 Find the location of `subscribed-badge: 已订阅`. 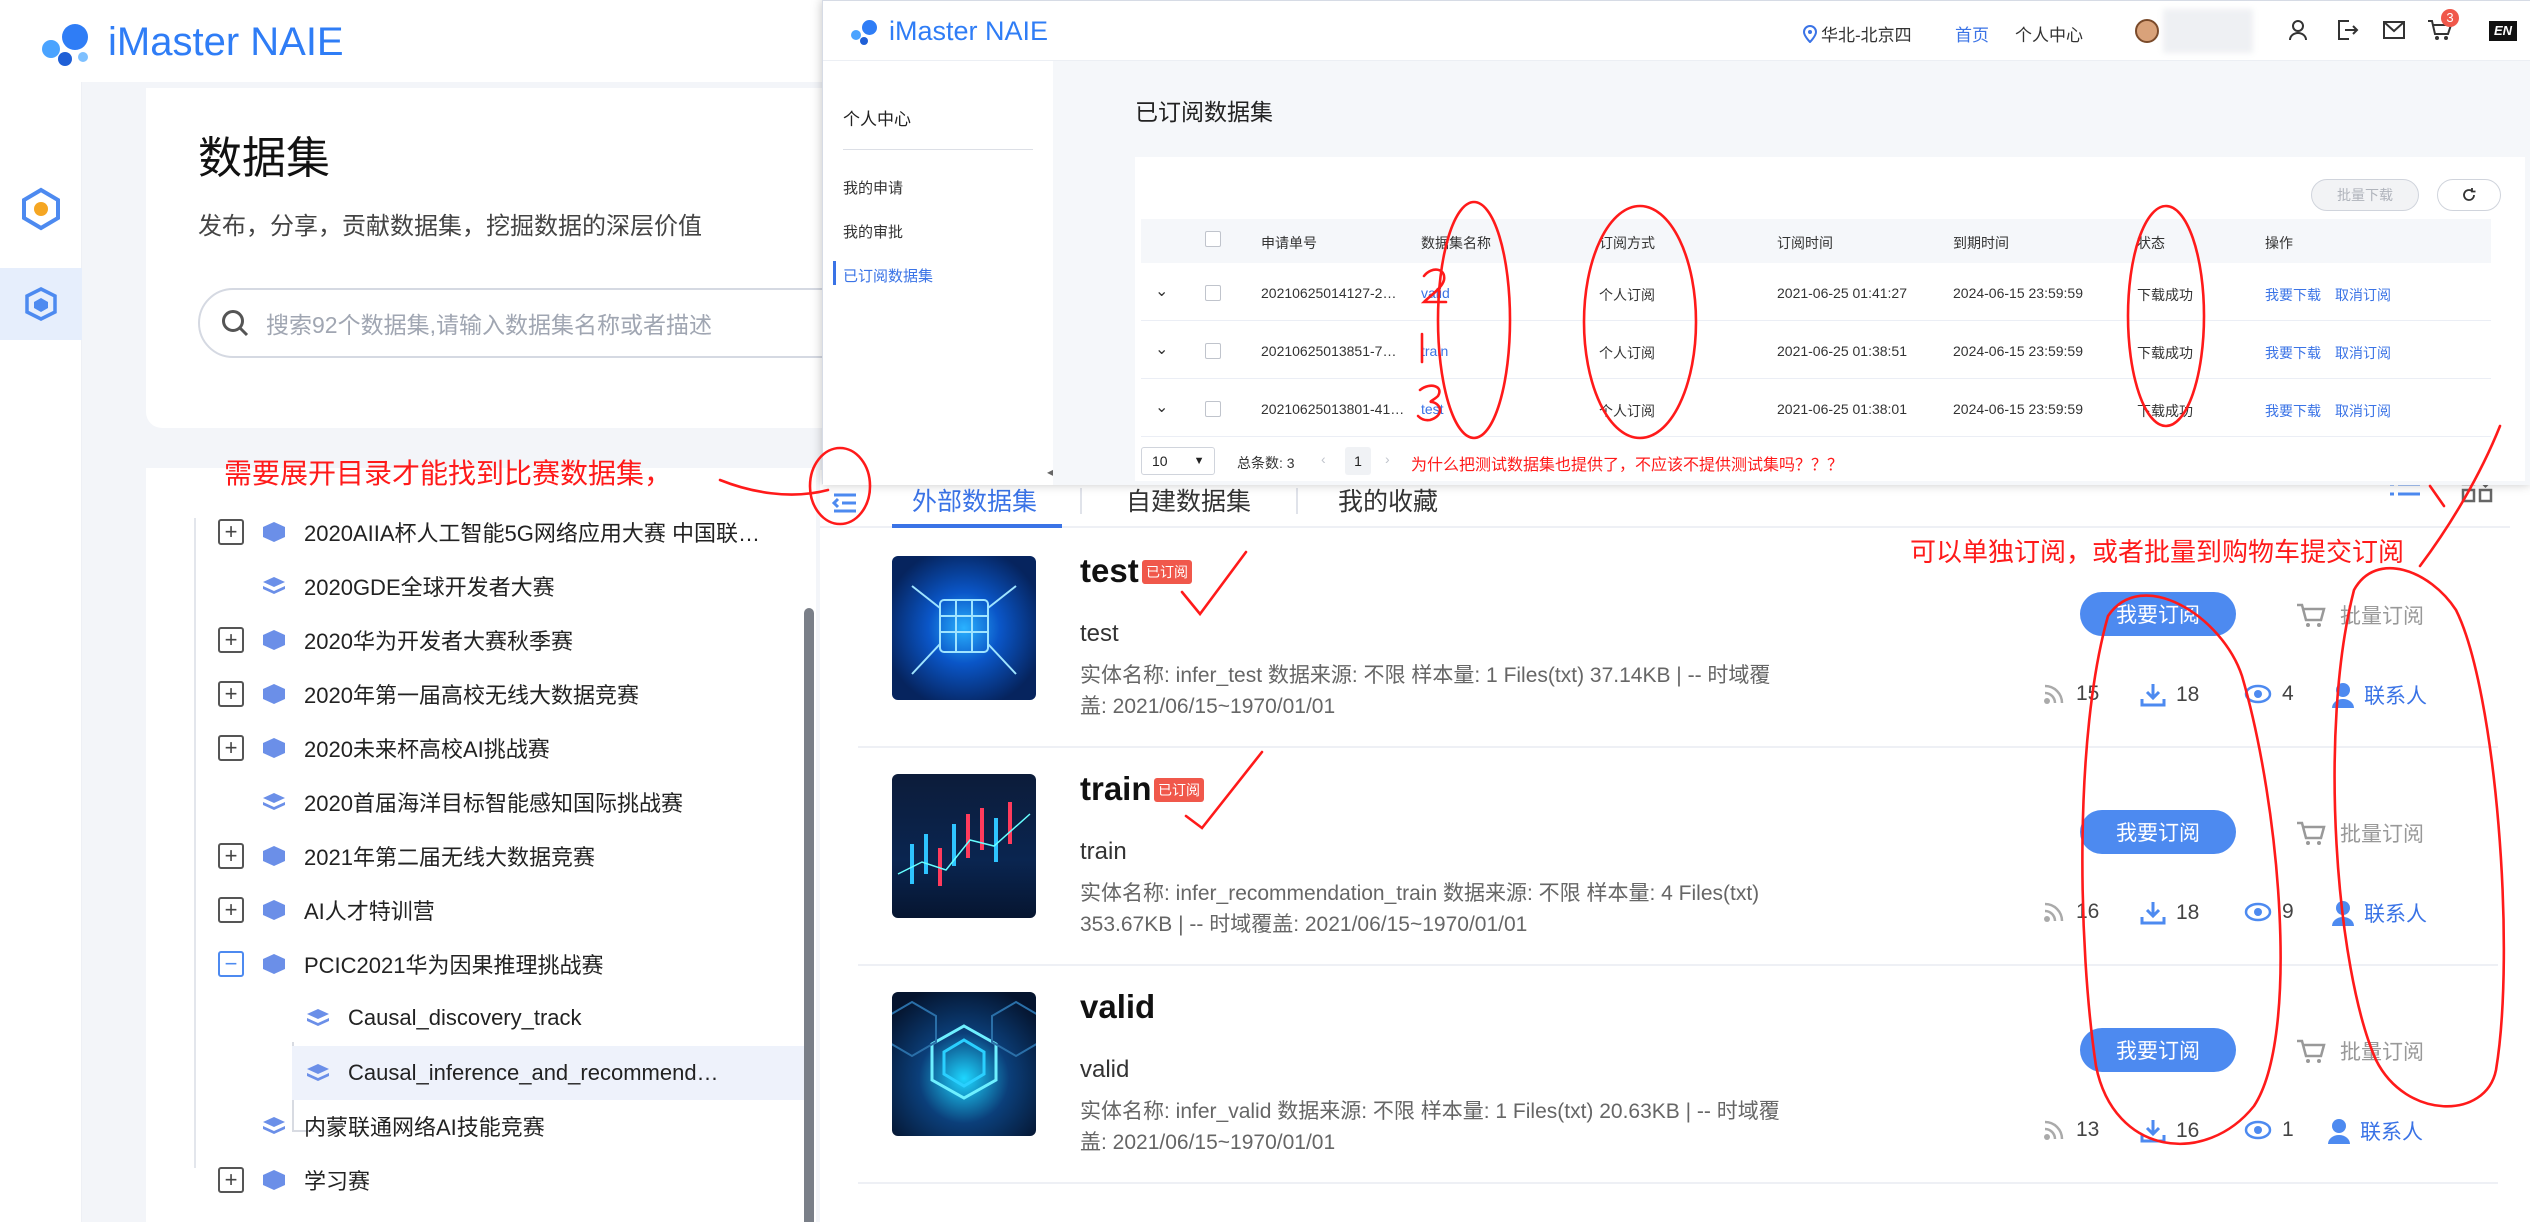

subscribed-badge: 已订阅 is located at coordinates (1167, 572).